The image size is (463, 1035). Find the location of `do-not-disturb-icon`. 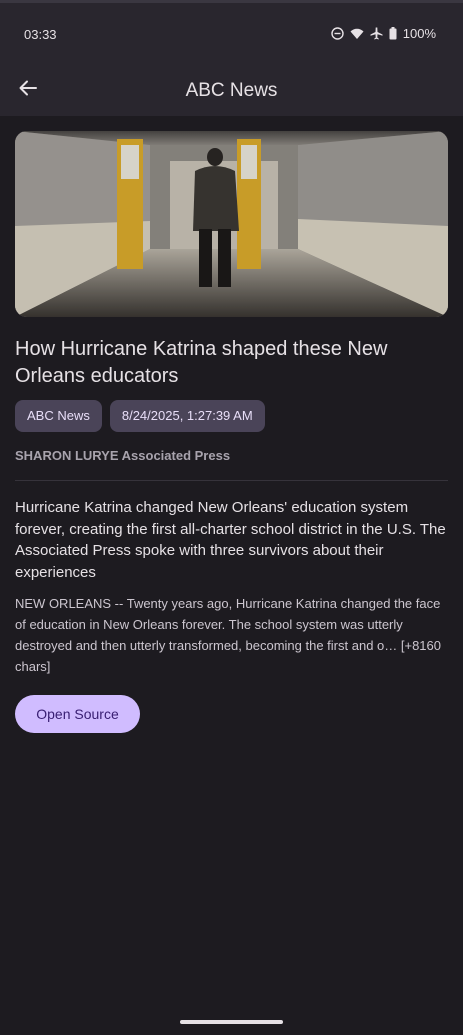

do-not-disturb-icon is located at coordinates (337, 33).